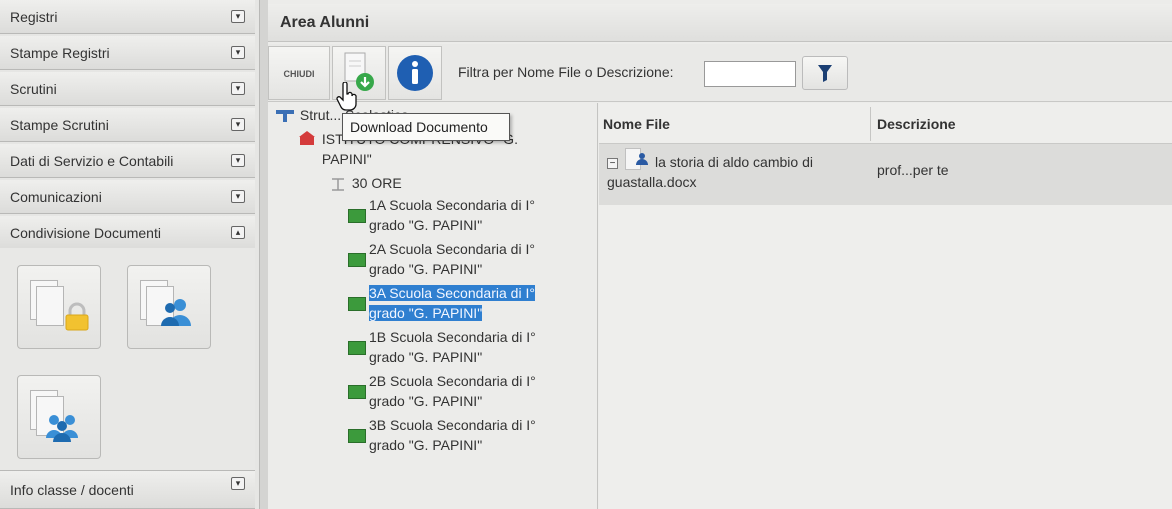  Describe the element at coordinates (59, 125) in the screenshot. I see `sidebar-item-label: Stampe Scrutini` at that location.